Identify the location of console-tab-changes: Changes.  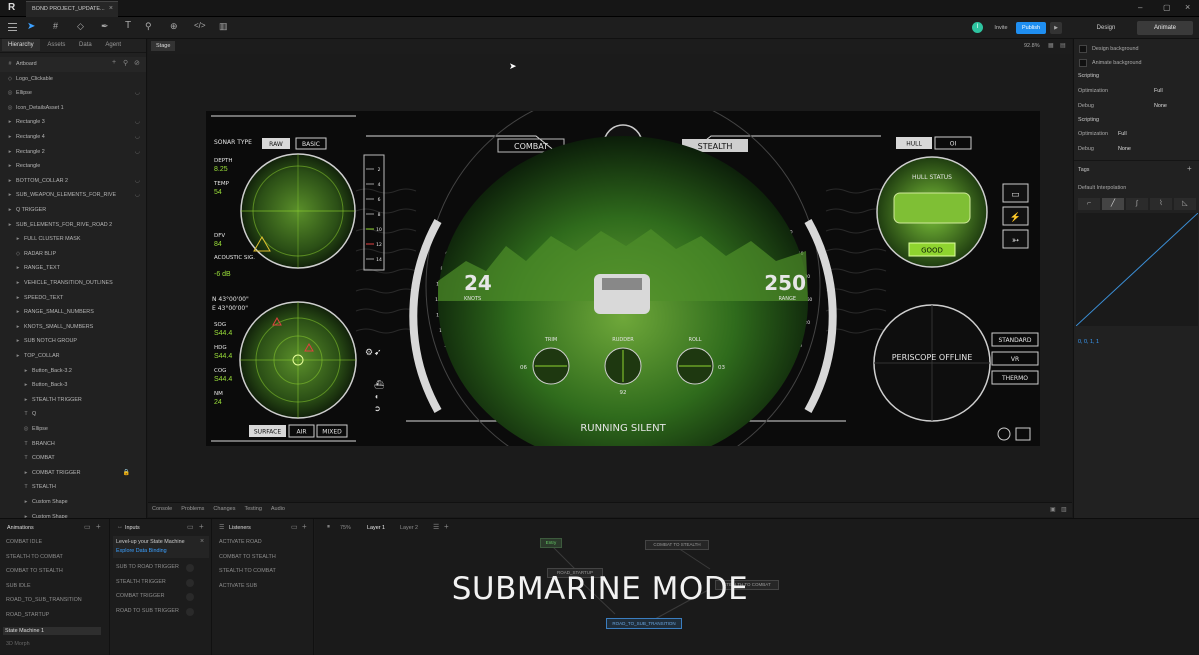
(224, 509).